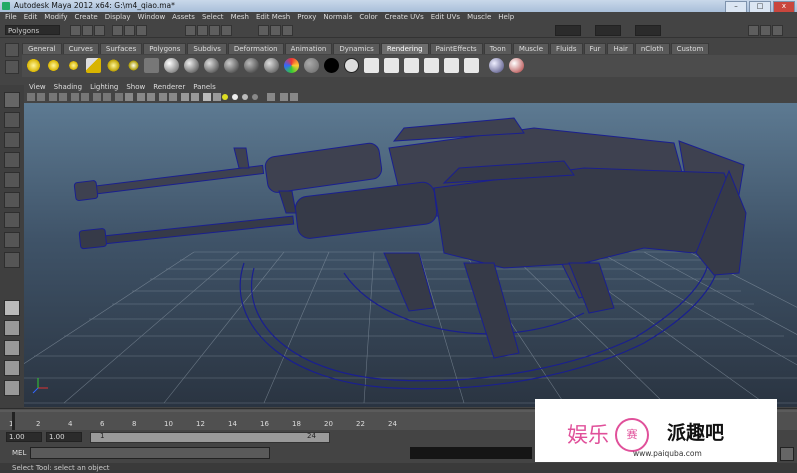 This screenshot has width=797, height=473. What do you see at coordinates (211, 65) in the screenshot?
I see `phong-material-icon` at bounding box center [211, 65].